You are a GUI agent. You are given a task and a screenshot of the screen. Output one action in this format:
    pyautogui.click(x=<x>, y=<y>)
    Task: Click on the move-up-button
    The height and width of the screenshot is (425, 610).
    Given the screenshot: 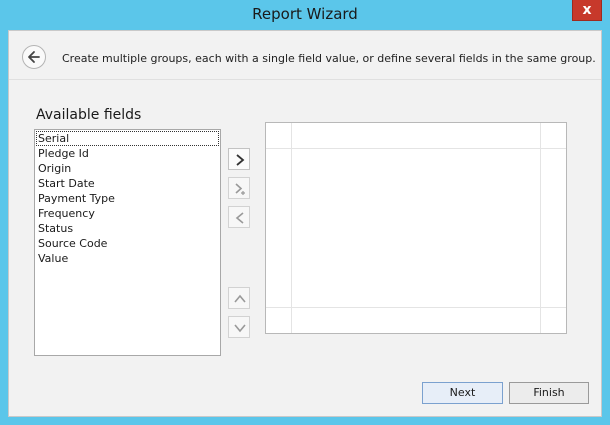 What is the action you would take?
    pyautogui.click(x=239, y=298)
    